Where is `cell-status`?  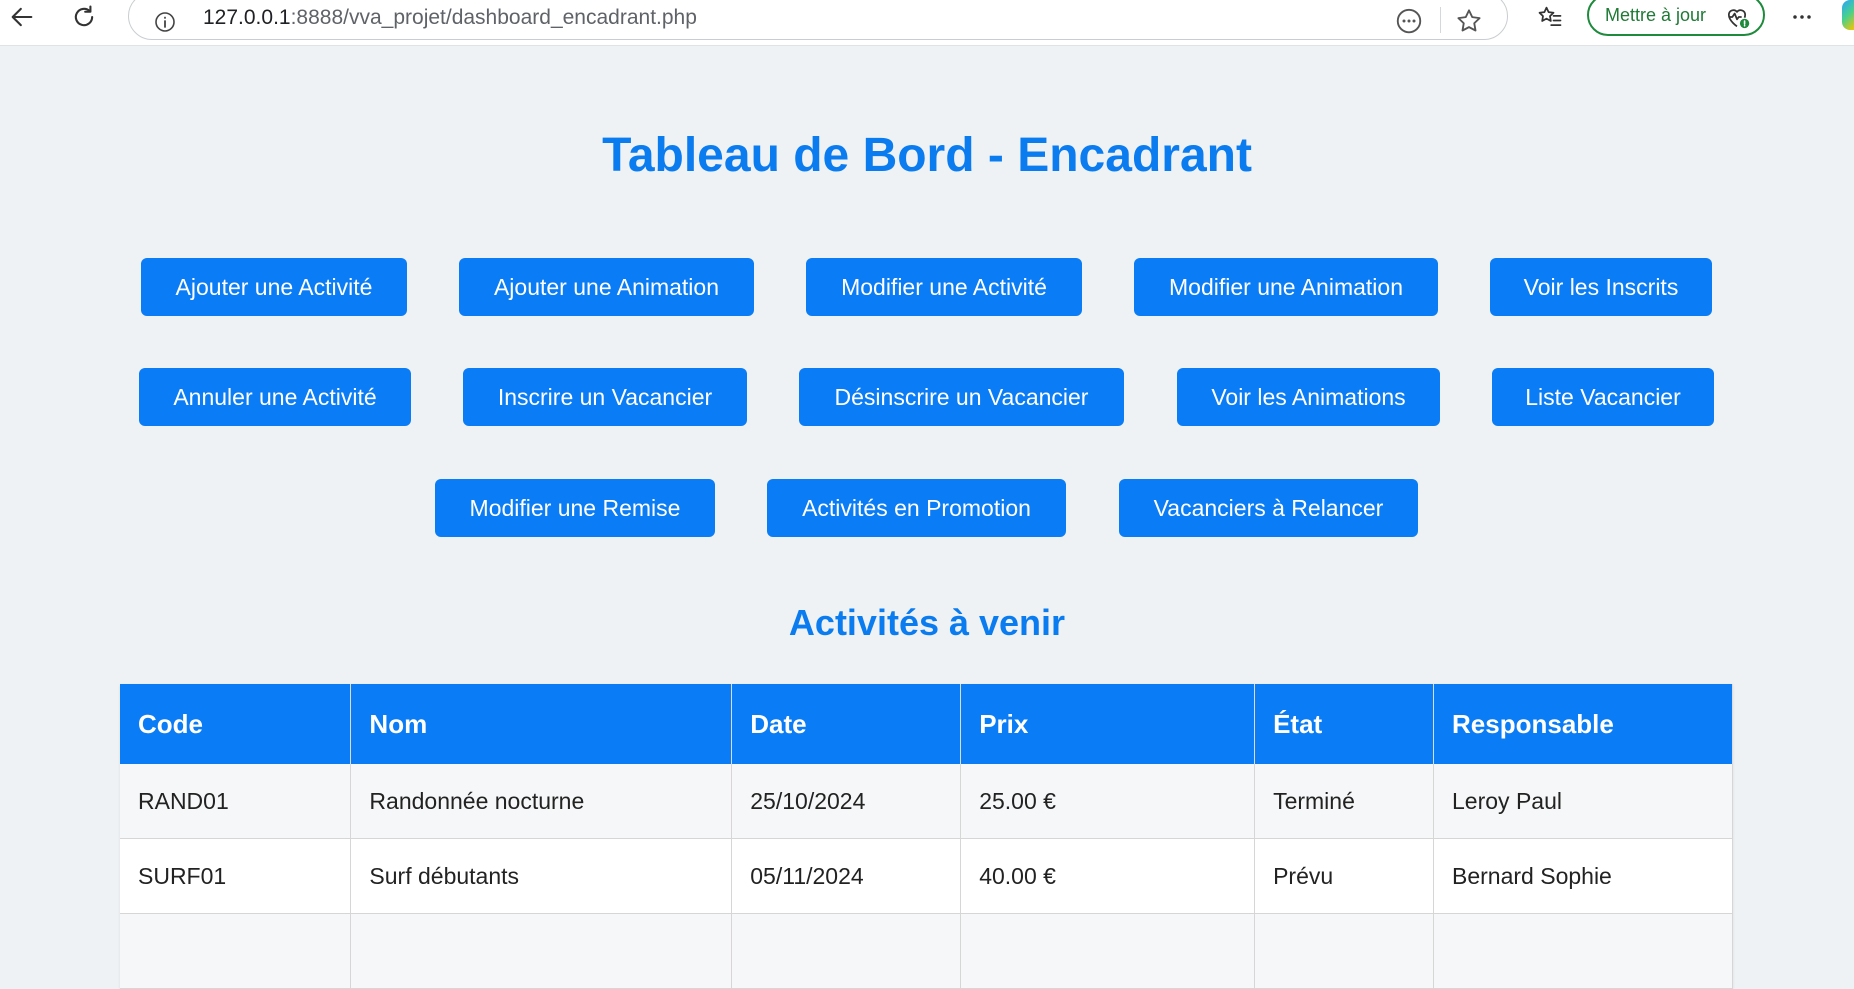
cell-status is located at coordinates (1344, 951).